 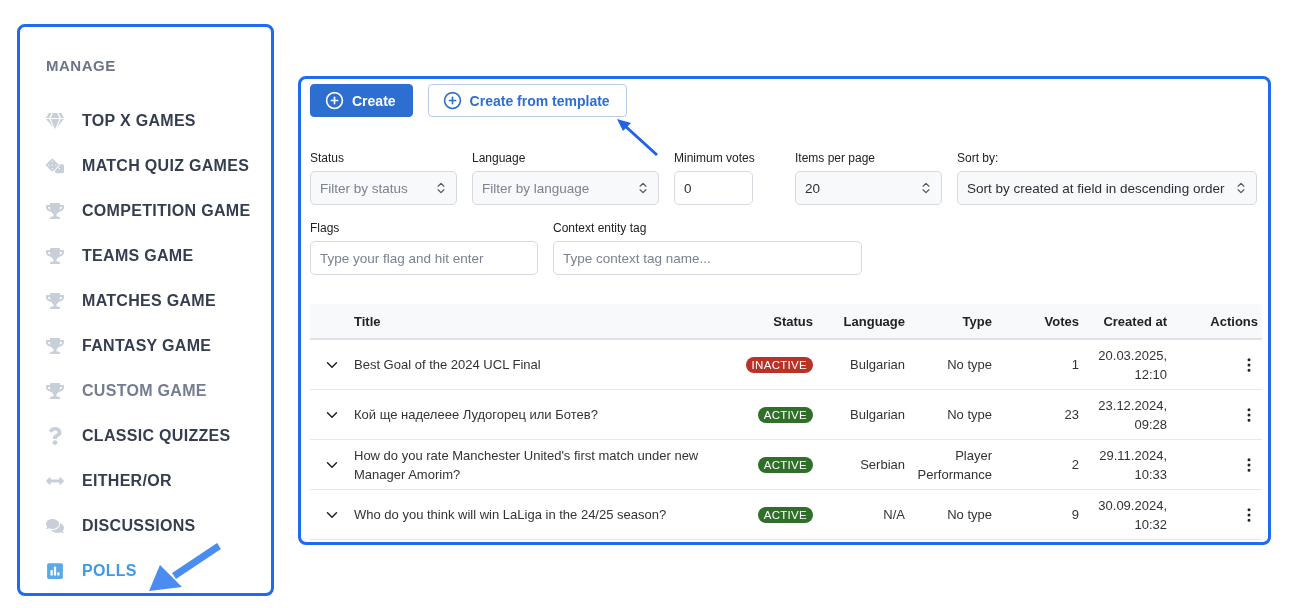 I want to click on table-cell-text: 30.09.2024, 10:32, so click(x=1132, y=515).